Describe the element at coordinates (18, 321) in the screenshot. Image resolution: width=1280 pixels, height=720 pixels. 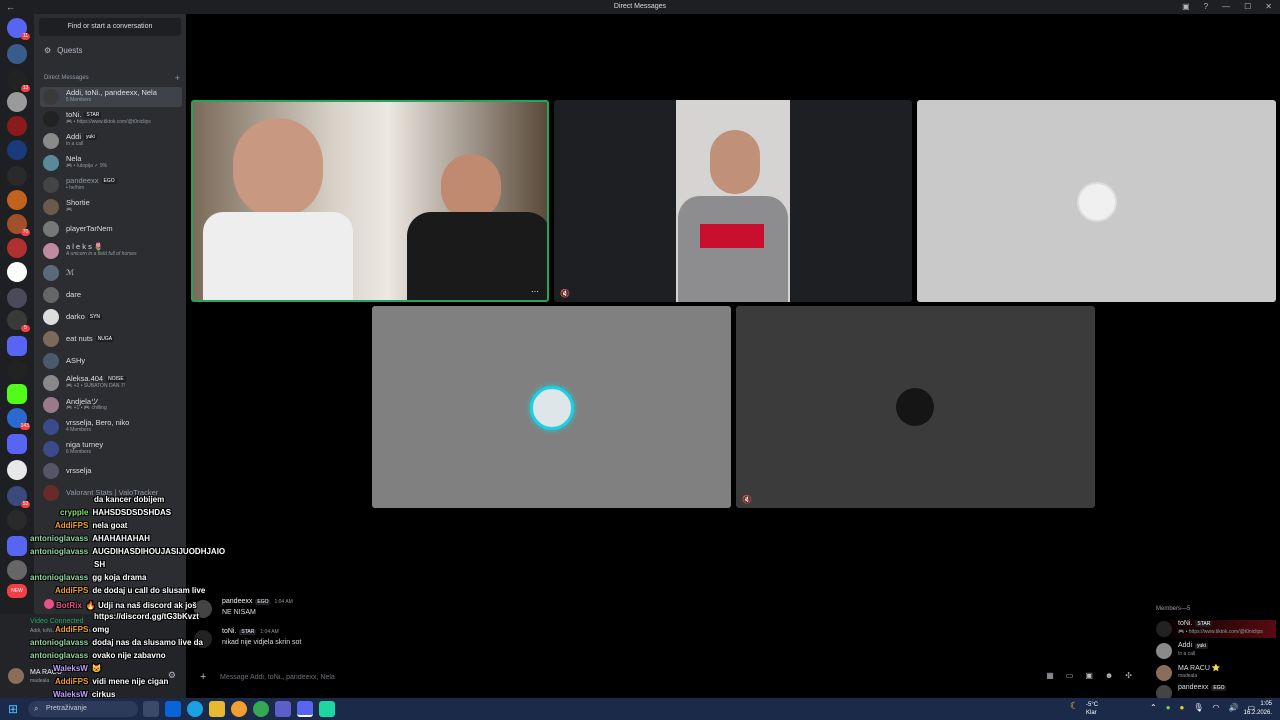
I see `server-icon: 5` at that location.